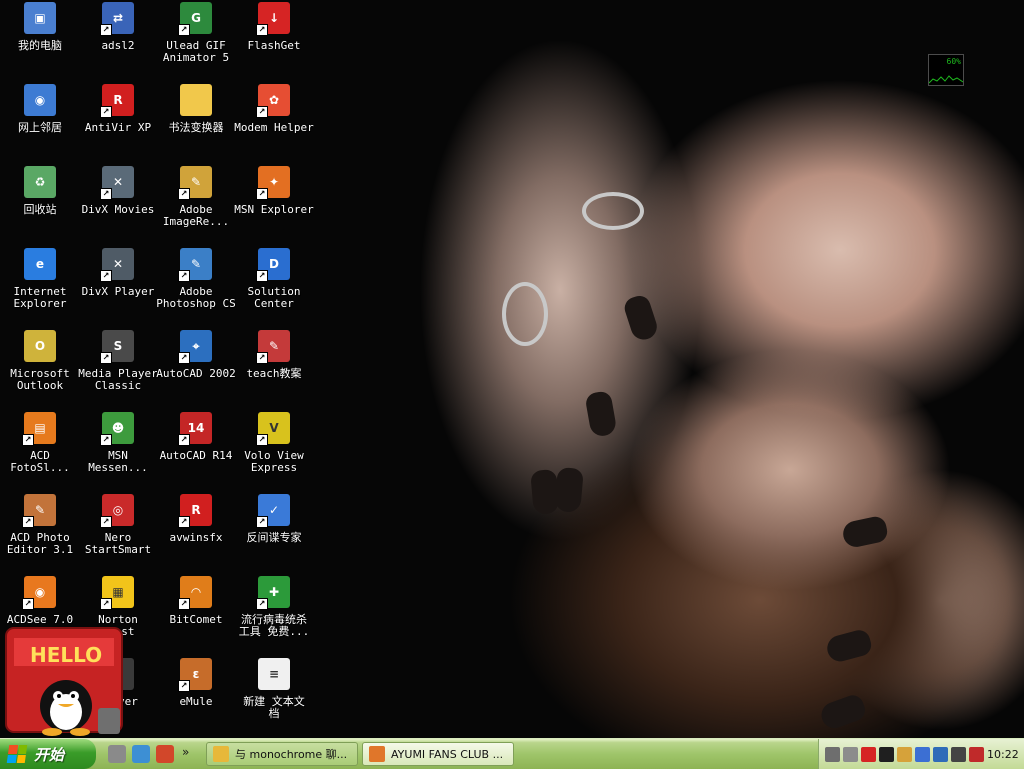  Describe the element at coordinates (196, 450) in the screenshot. I see `desktop-icon-autocad-r14-icon: 14 ↗ AutoCAD R14` at that location.